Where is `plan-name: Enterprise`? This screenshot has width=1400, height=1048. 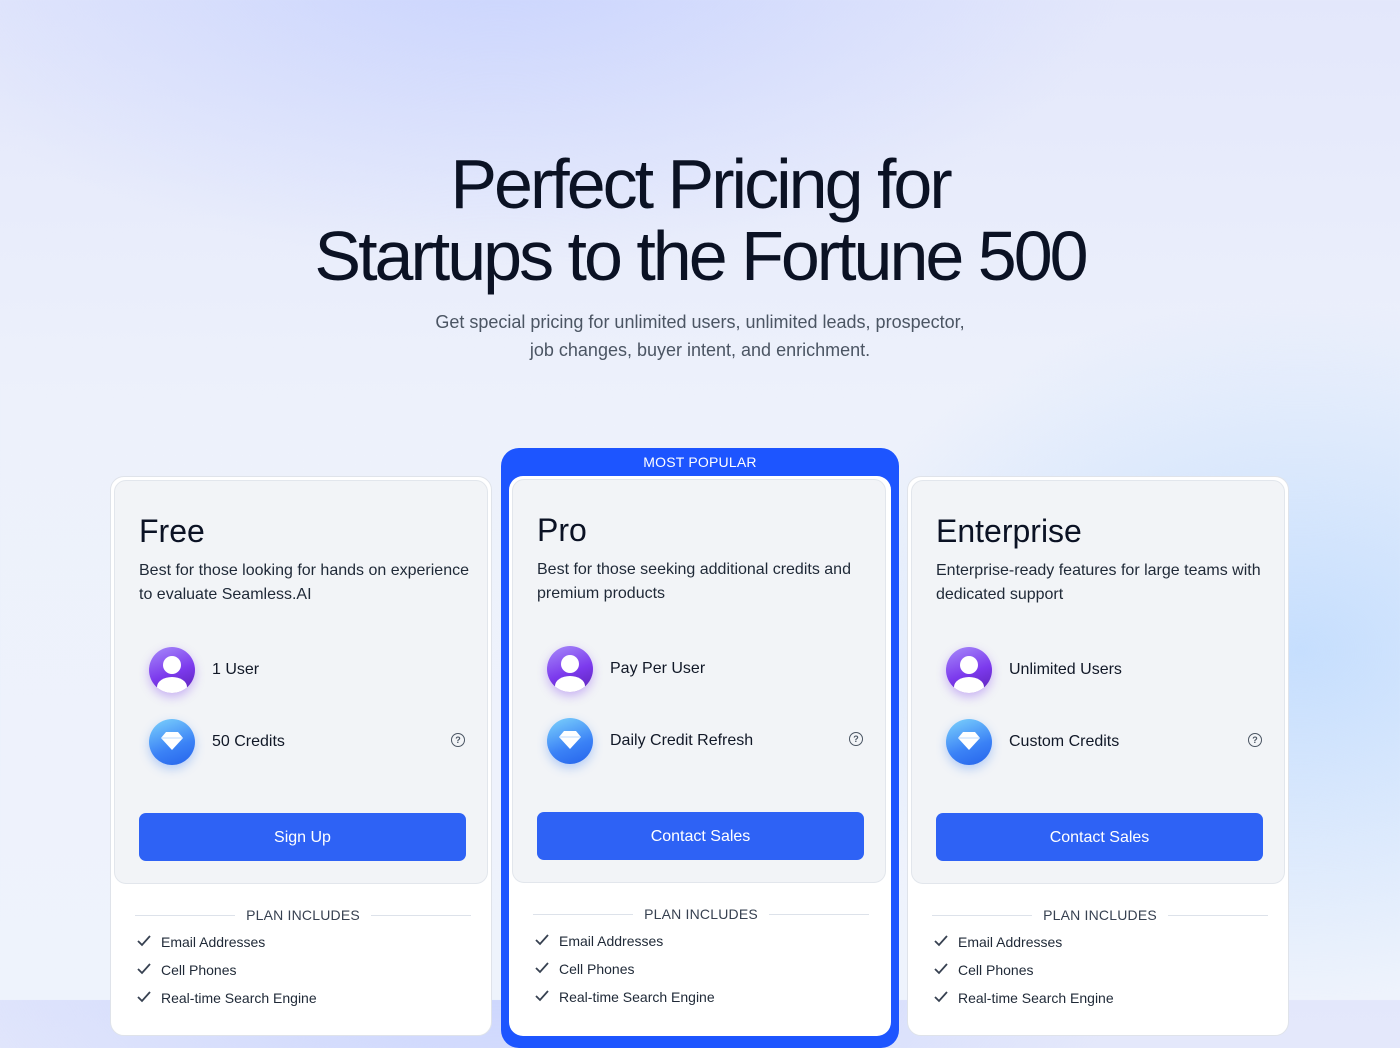
plan-name: Enterprise is located at coordinates (1009, 531).